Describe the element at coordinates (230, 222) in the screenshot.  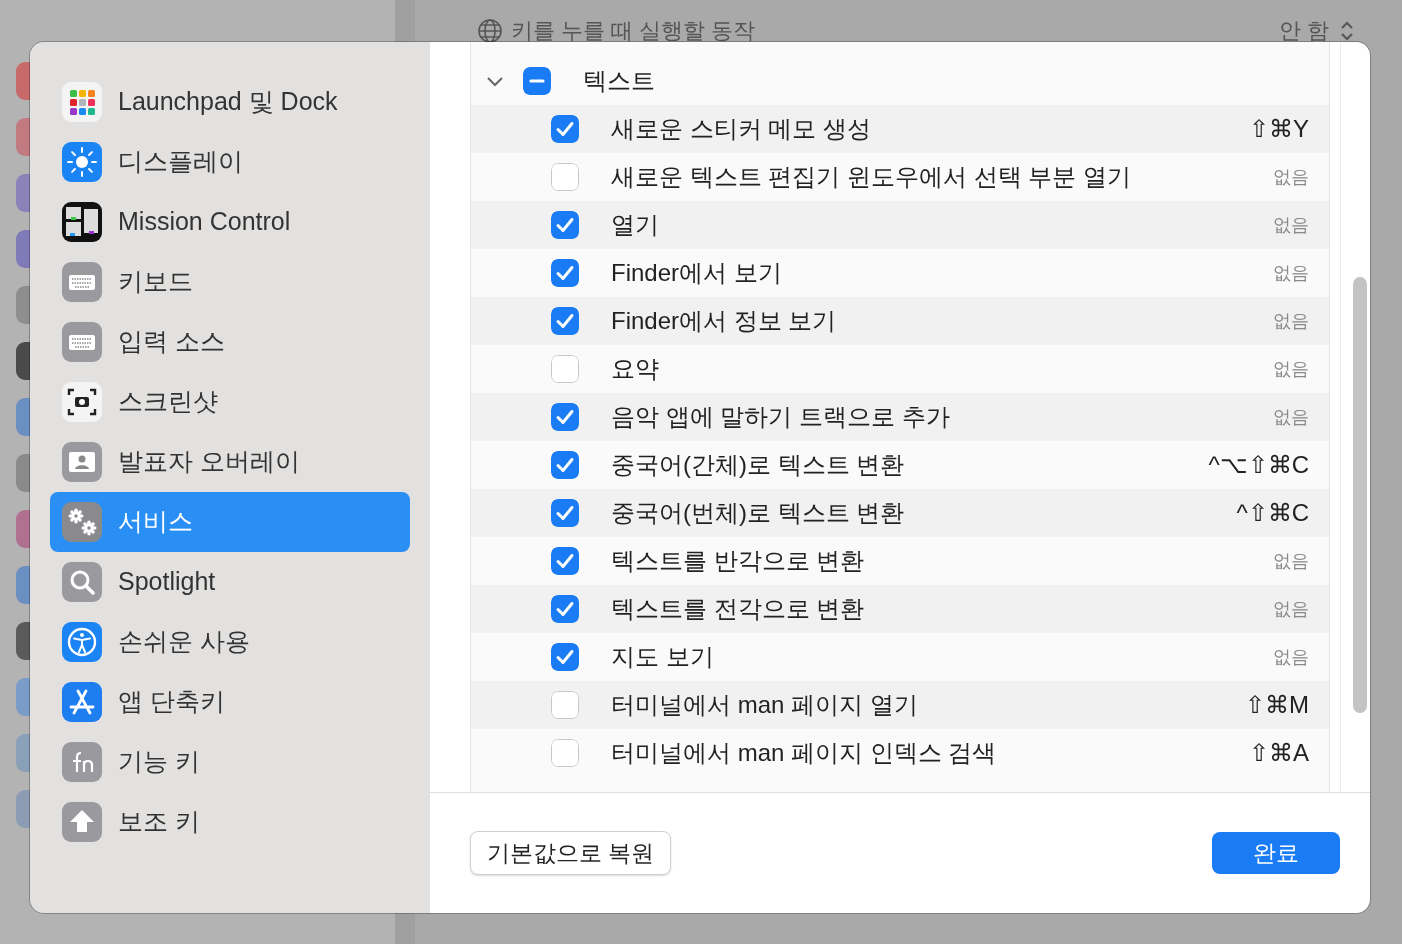
I see `sidebar-item: Mission Control` at that location.